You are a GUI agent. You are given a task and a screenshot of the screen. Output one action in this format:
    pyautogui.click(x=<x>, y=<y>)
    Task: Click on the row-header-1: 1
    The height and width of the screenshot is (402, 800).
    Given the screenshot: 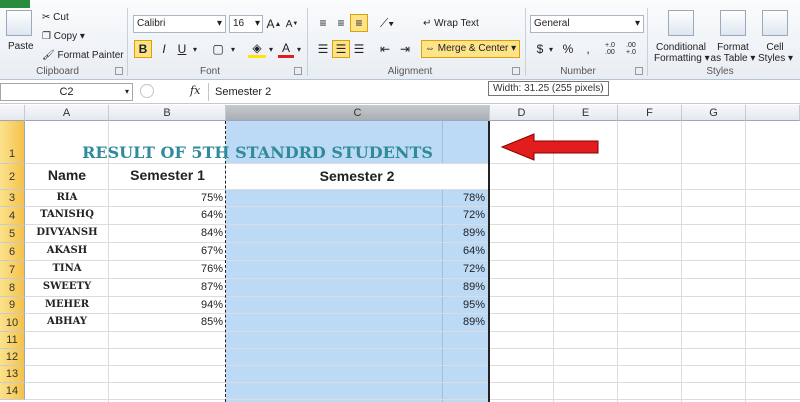 What is the action you would take?
    pyautogui.click(x=12, y=142)
    